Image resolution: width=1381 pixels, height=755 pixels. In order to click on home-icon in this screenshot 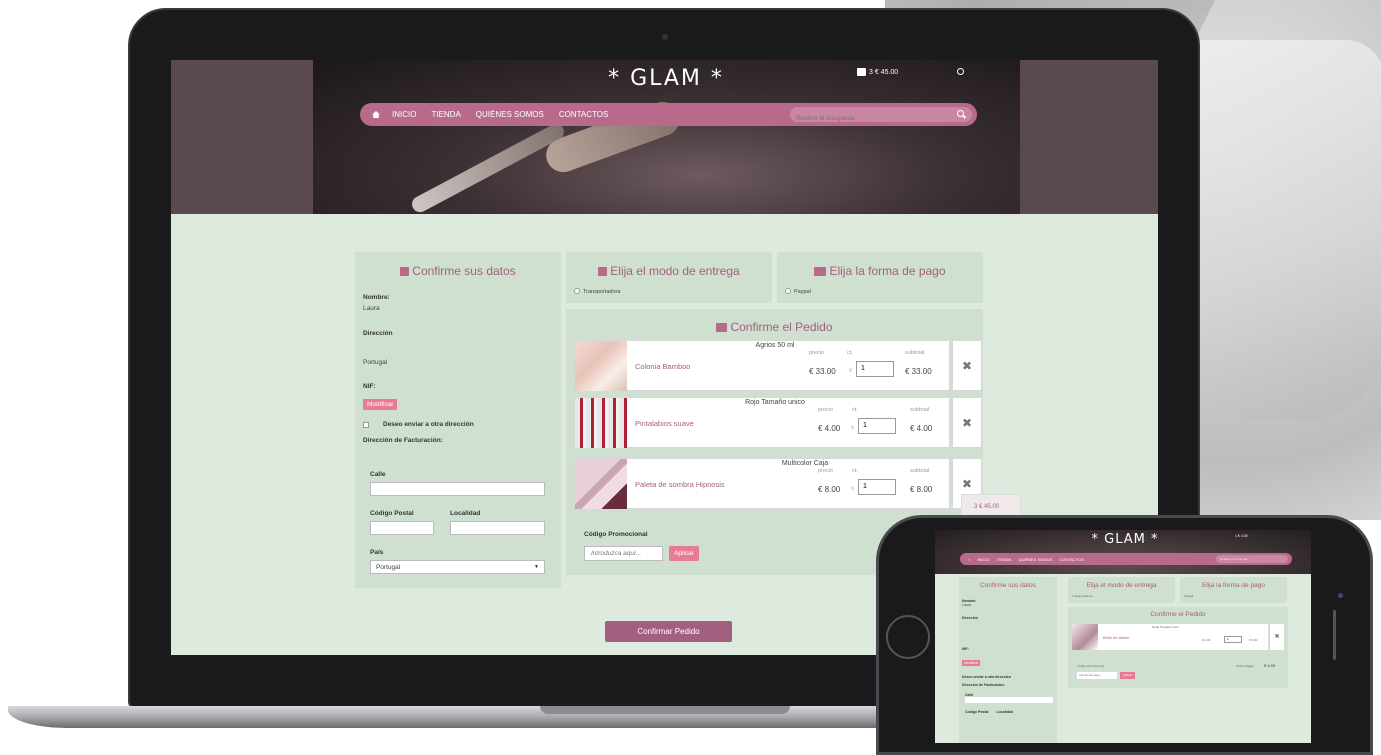, I will do `click(376, 114)`.